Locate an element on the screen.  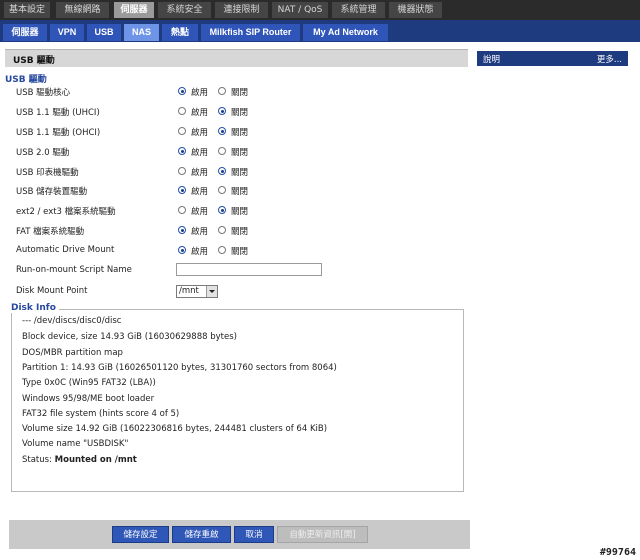
usb-core-enable-radio is located at coordinates (182, 91).